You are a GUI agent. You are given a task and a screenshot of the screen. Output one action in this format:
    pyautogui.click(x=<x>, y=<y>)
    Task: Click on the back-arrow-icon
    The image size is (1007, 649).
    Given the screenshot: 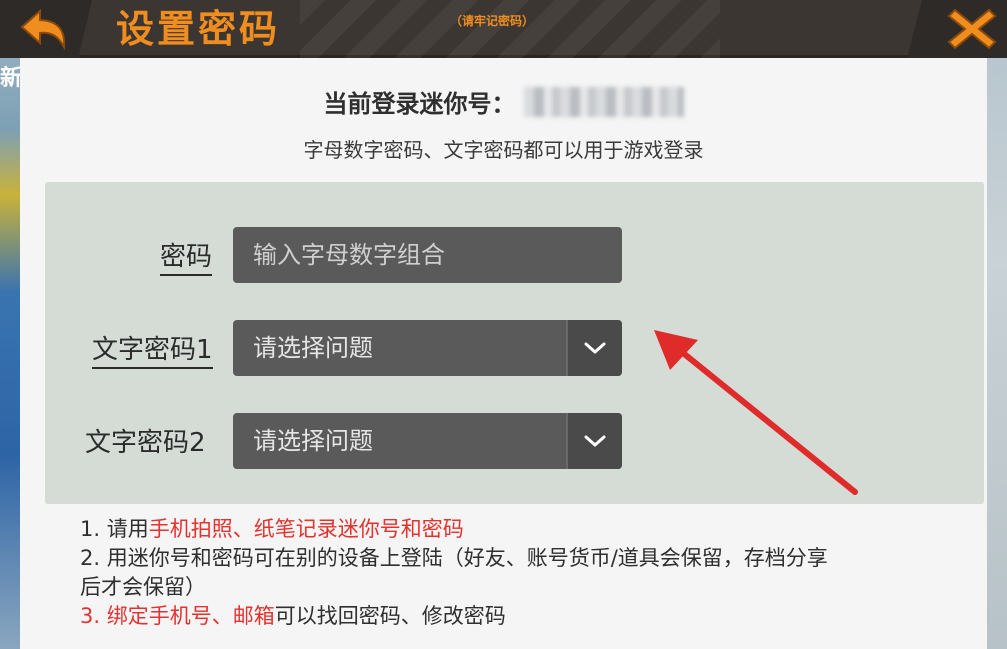 What is the action you would take?
    pyautogui.click(x=43, y=29)
    